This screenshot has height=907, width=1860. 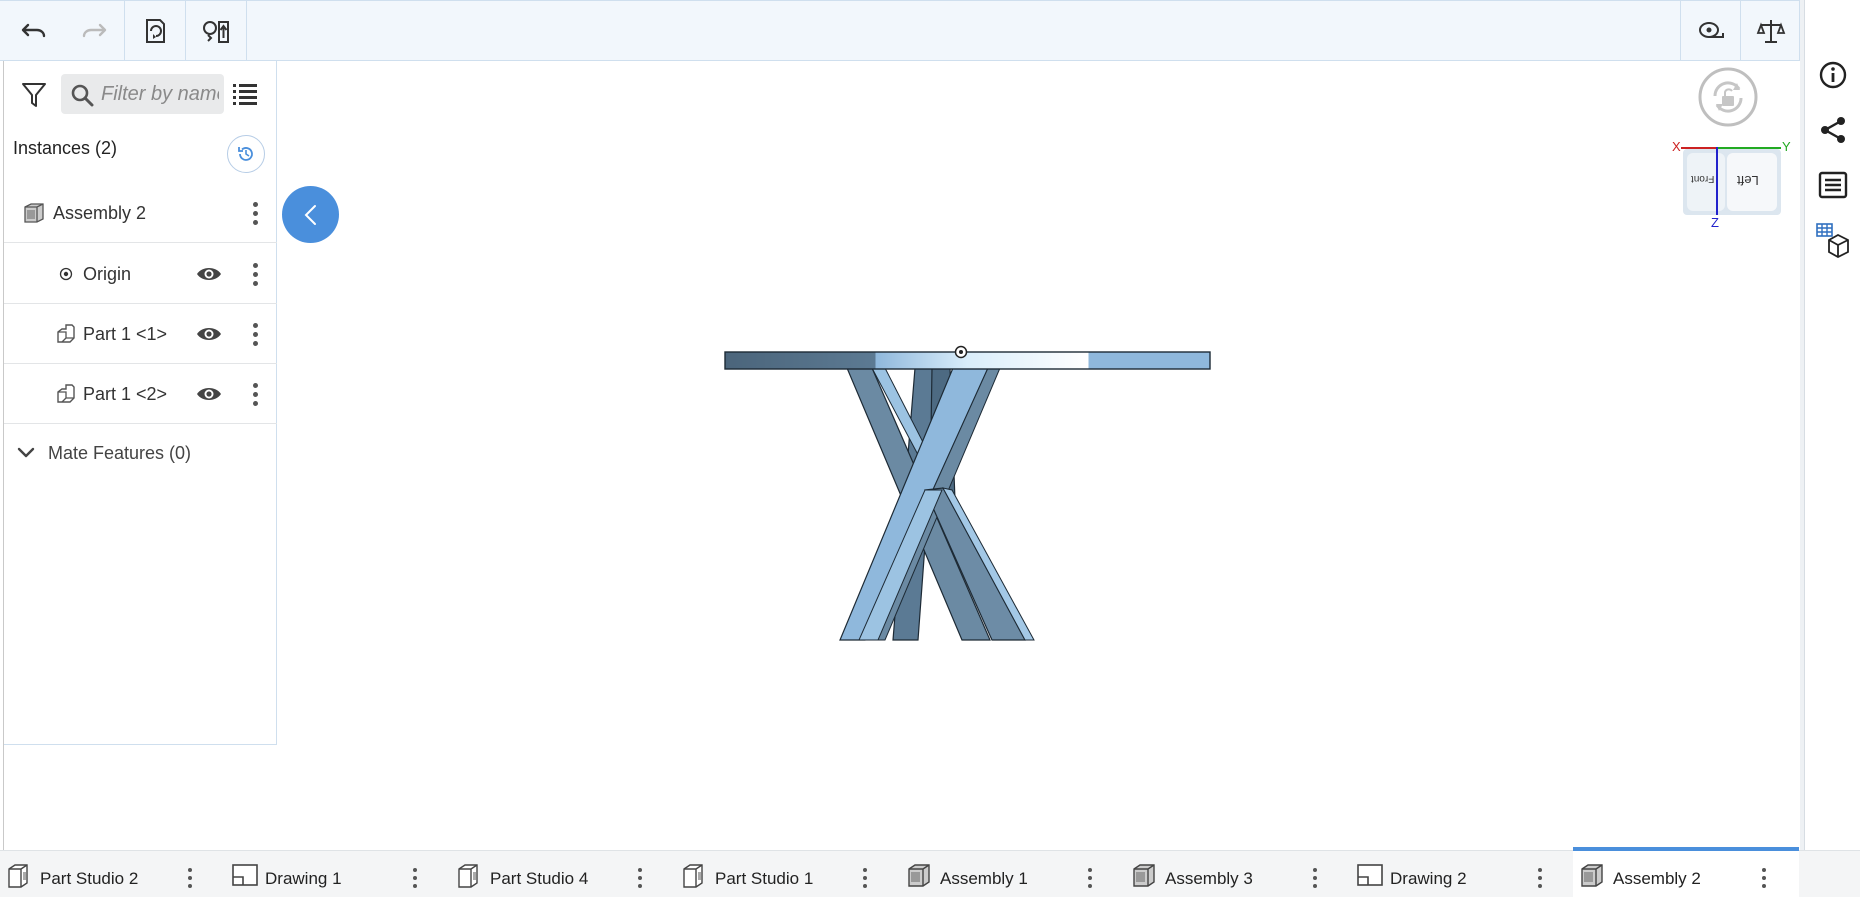 I want to click on measure-tape-icon, so click(x=1711, y=30).